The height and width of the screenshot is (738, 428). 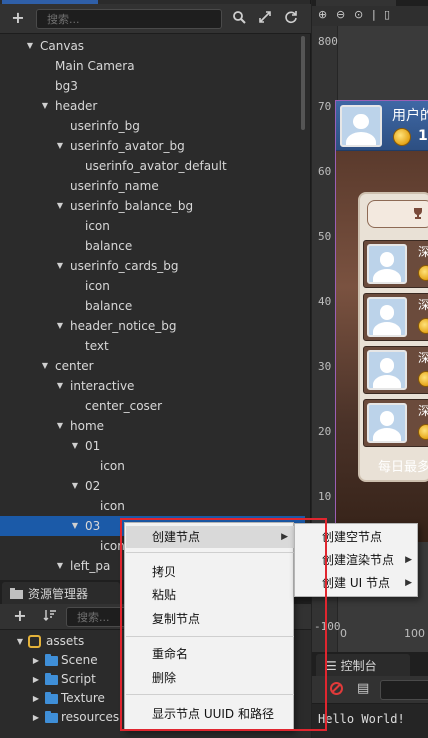 I want to click on tree-node: text, so click(x=152, y=346).